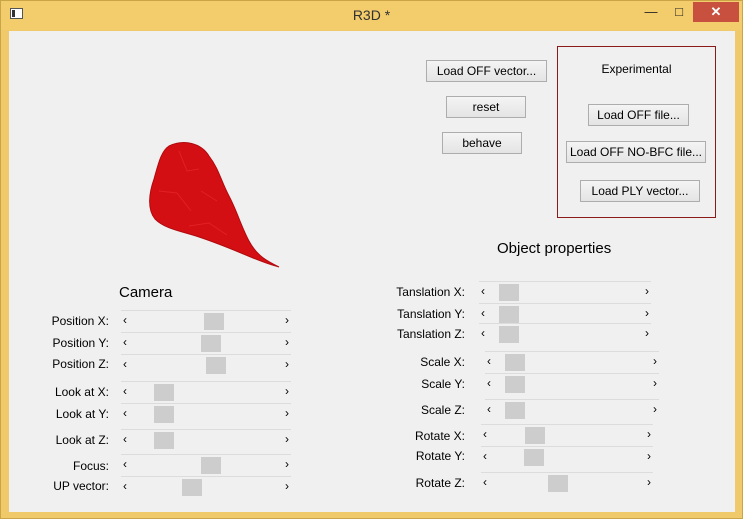  I want to click on object-slider-label: Scale X:, so click(442, 362).